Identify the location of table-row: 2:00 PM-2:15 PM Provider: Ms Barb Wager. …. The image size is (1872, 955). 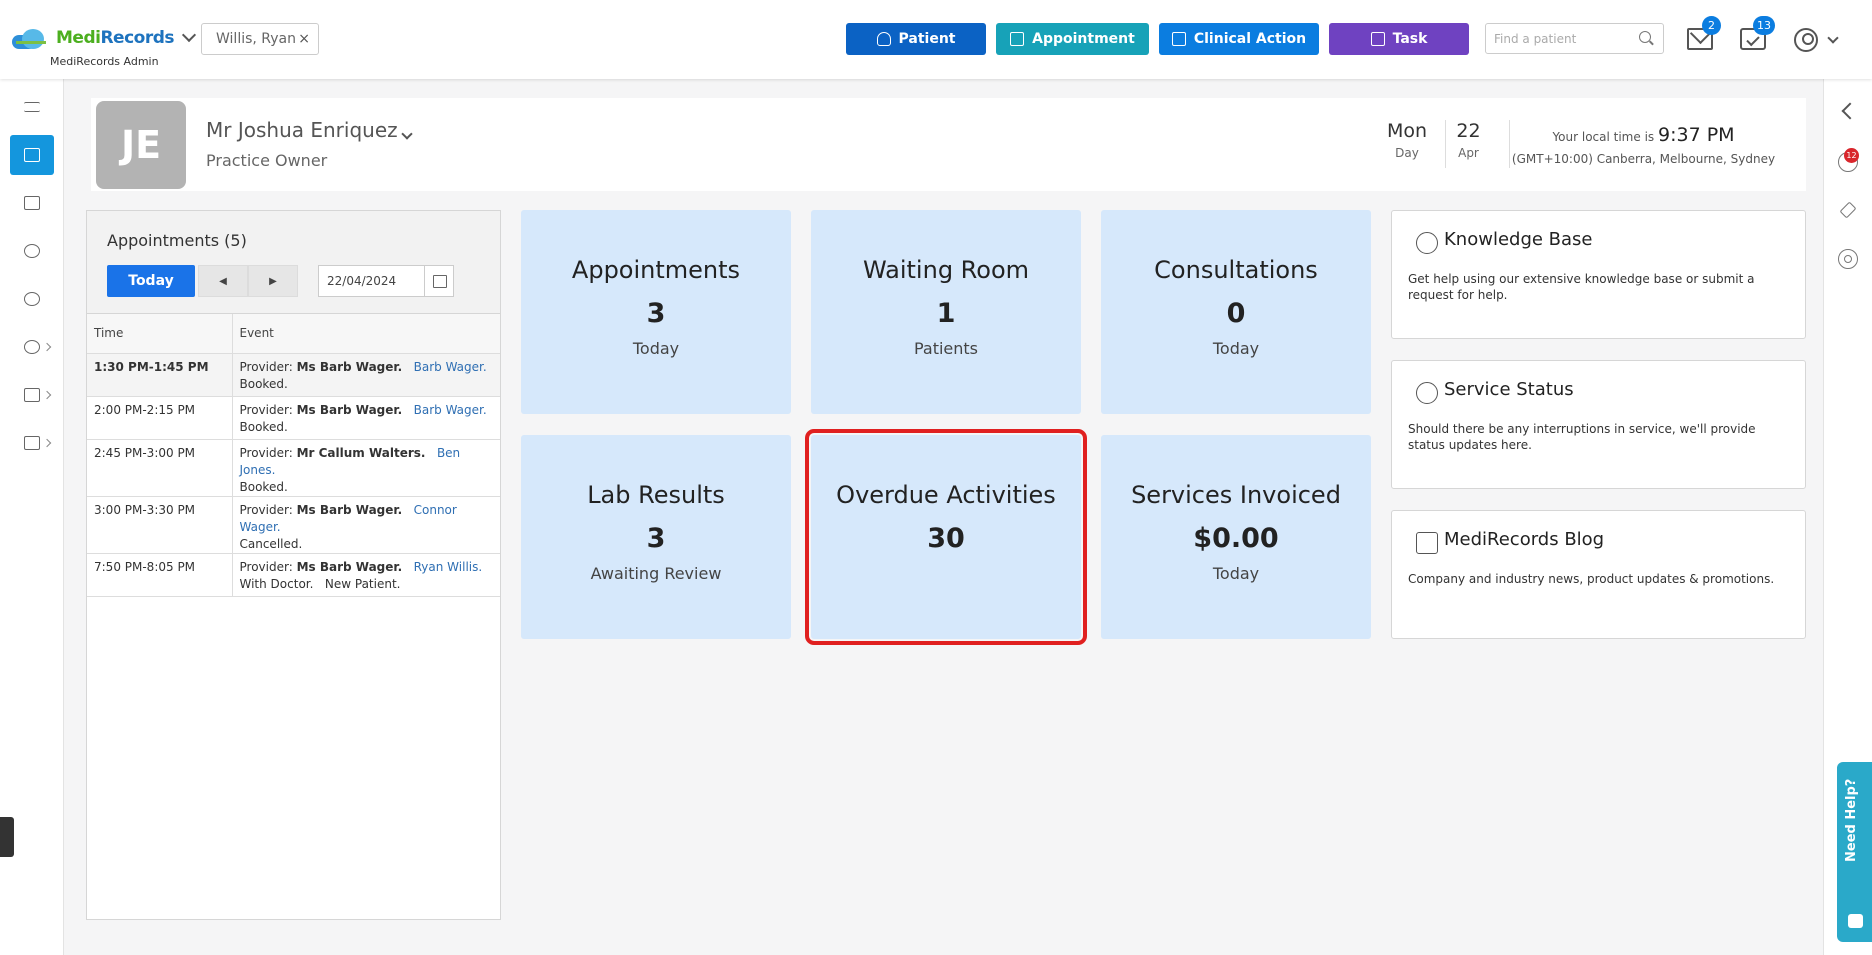
(293, 418).